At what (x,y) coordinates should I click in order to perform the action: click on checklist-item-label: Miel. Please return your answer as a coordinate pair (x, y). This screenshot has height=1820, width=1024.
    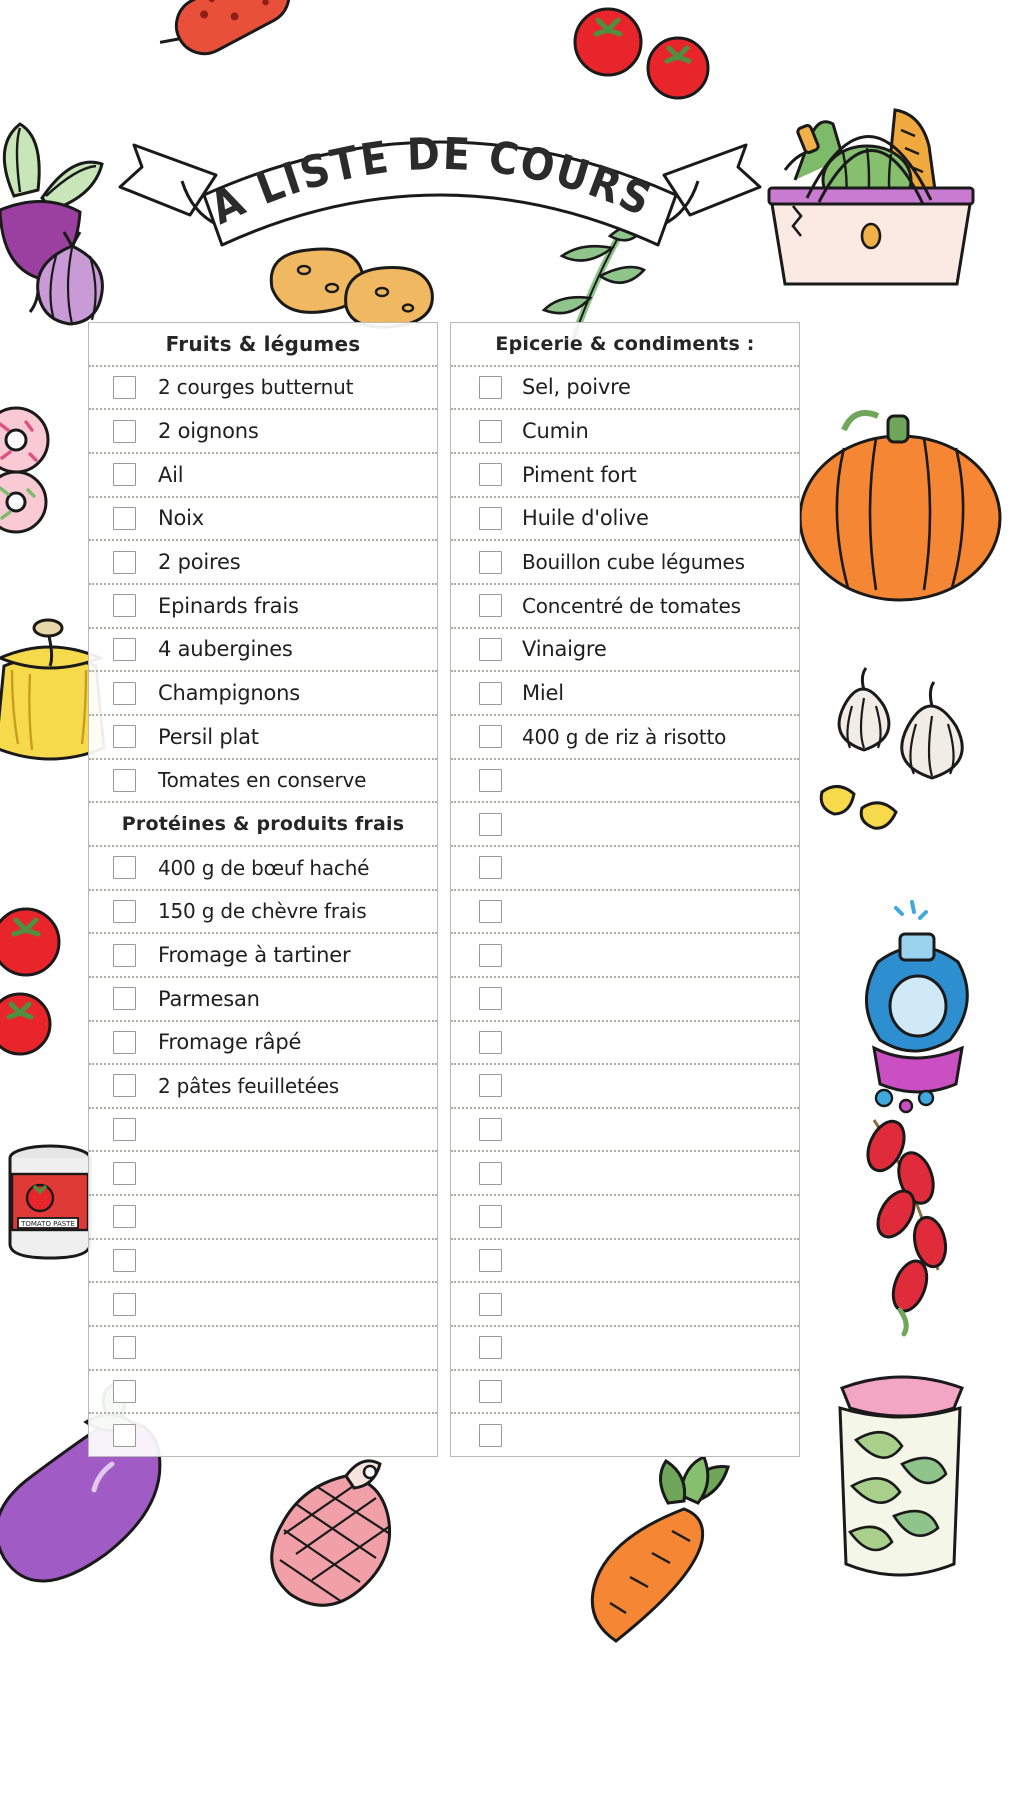
    Looking at the image, I should click on (543, 693).